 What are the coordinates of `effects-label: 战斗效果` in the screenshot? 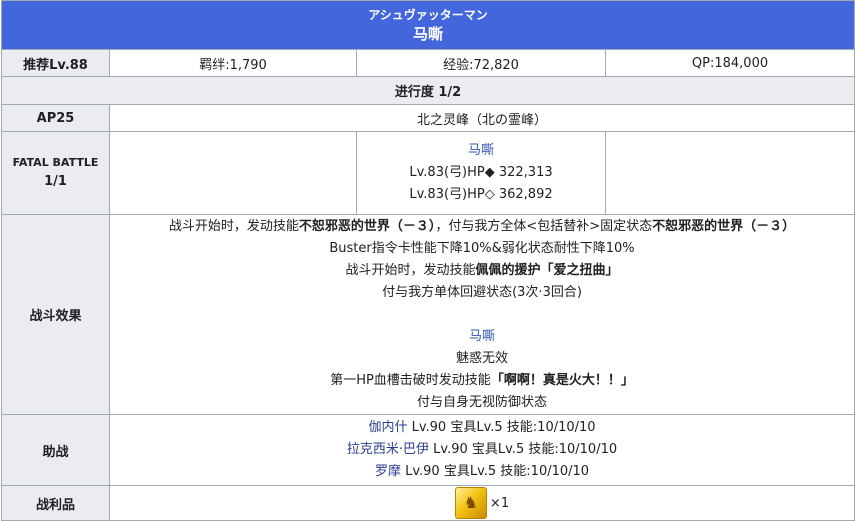 It's located at (55, 314).